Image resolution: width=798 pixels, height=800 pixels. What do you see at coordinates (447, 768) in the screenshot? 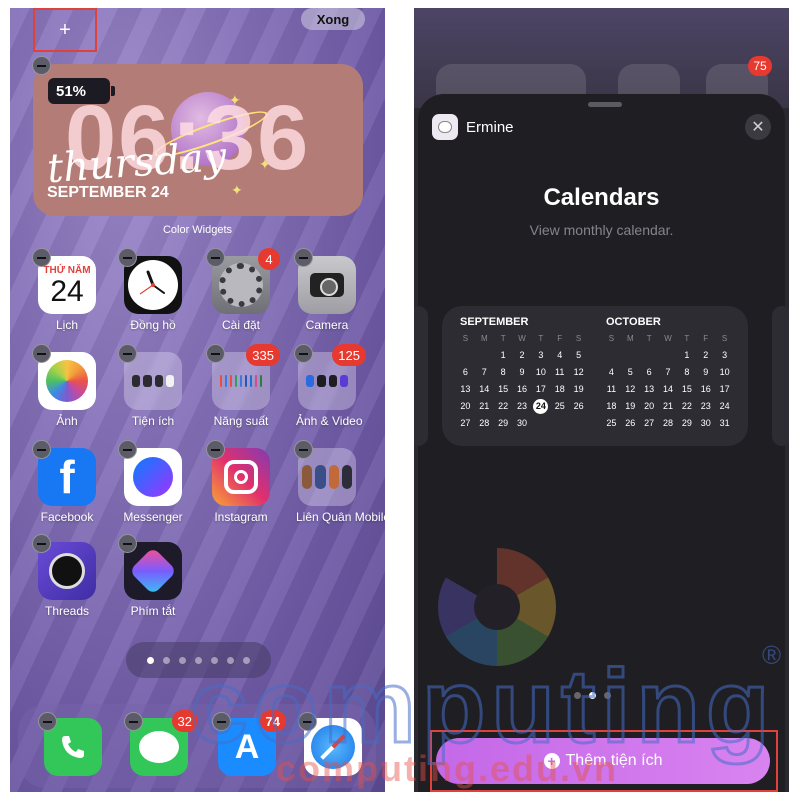
I see `watermark-domain: computing.edu.vn` at bounding box center [447, 768].